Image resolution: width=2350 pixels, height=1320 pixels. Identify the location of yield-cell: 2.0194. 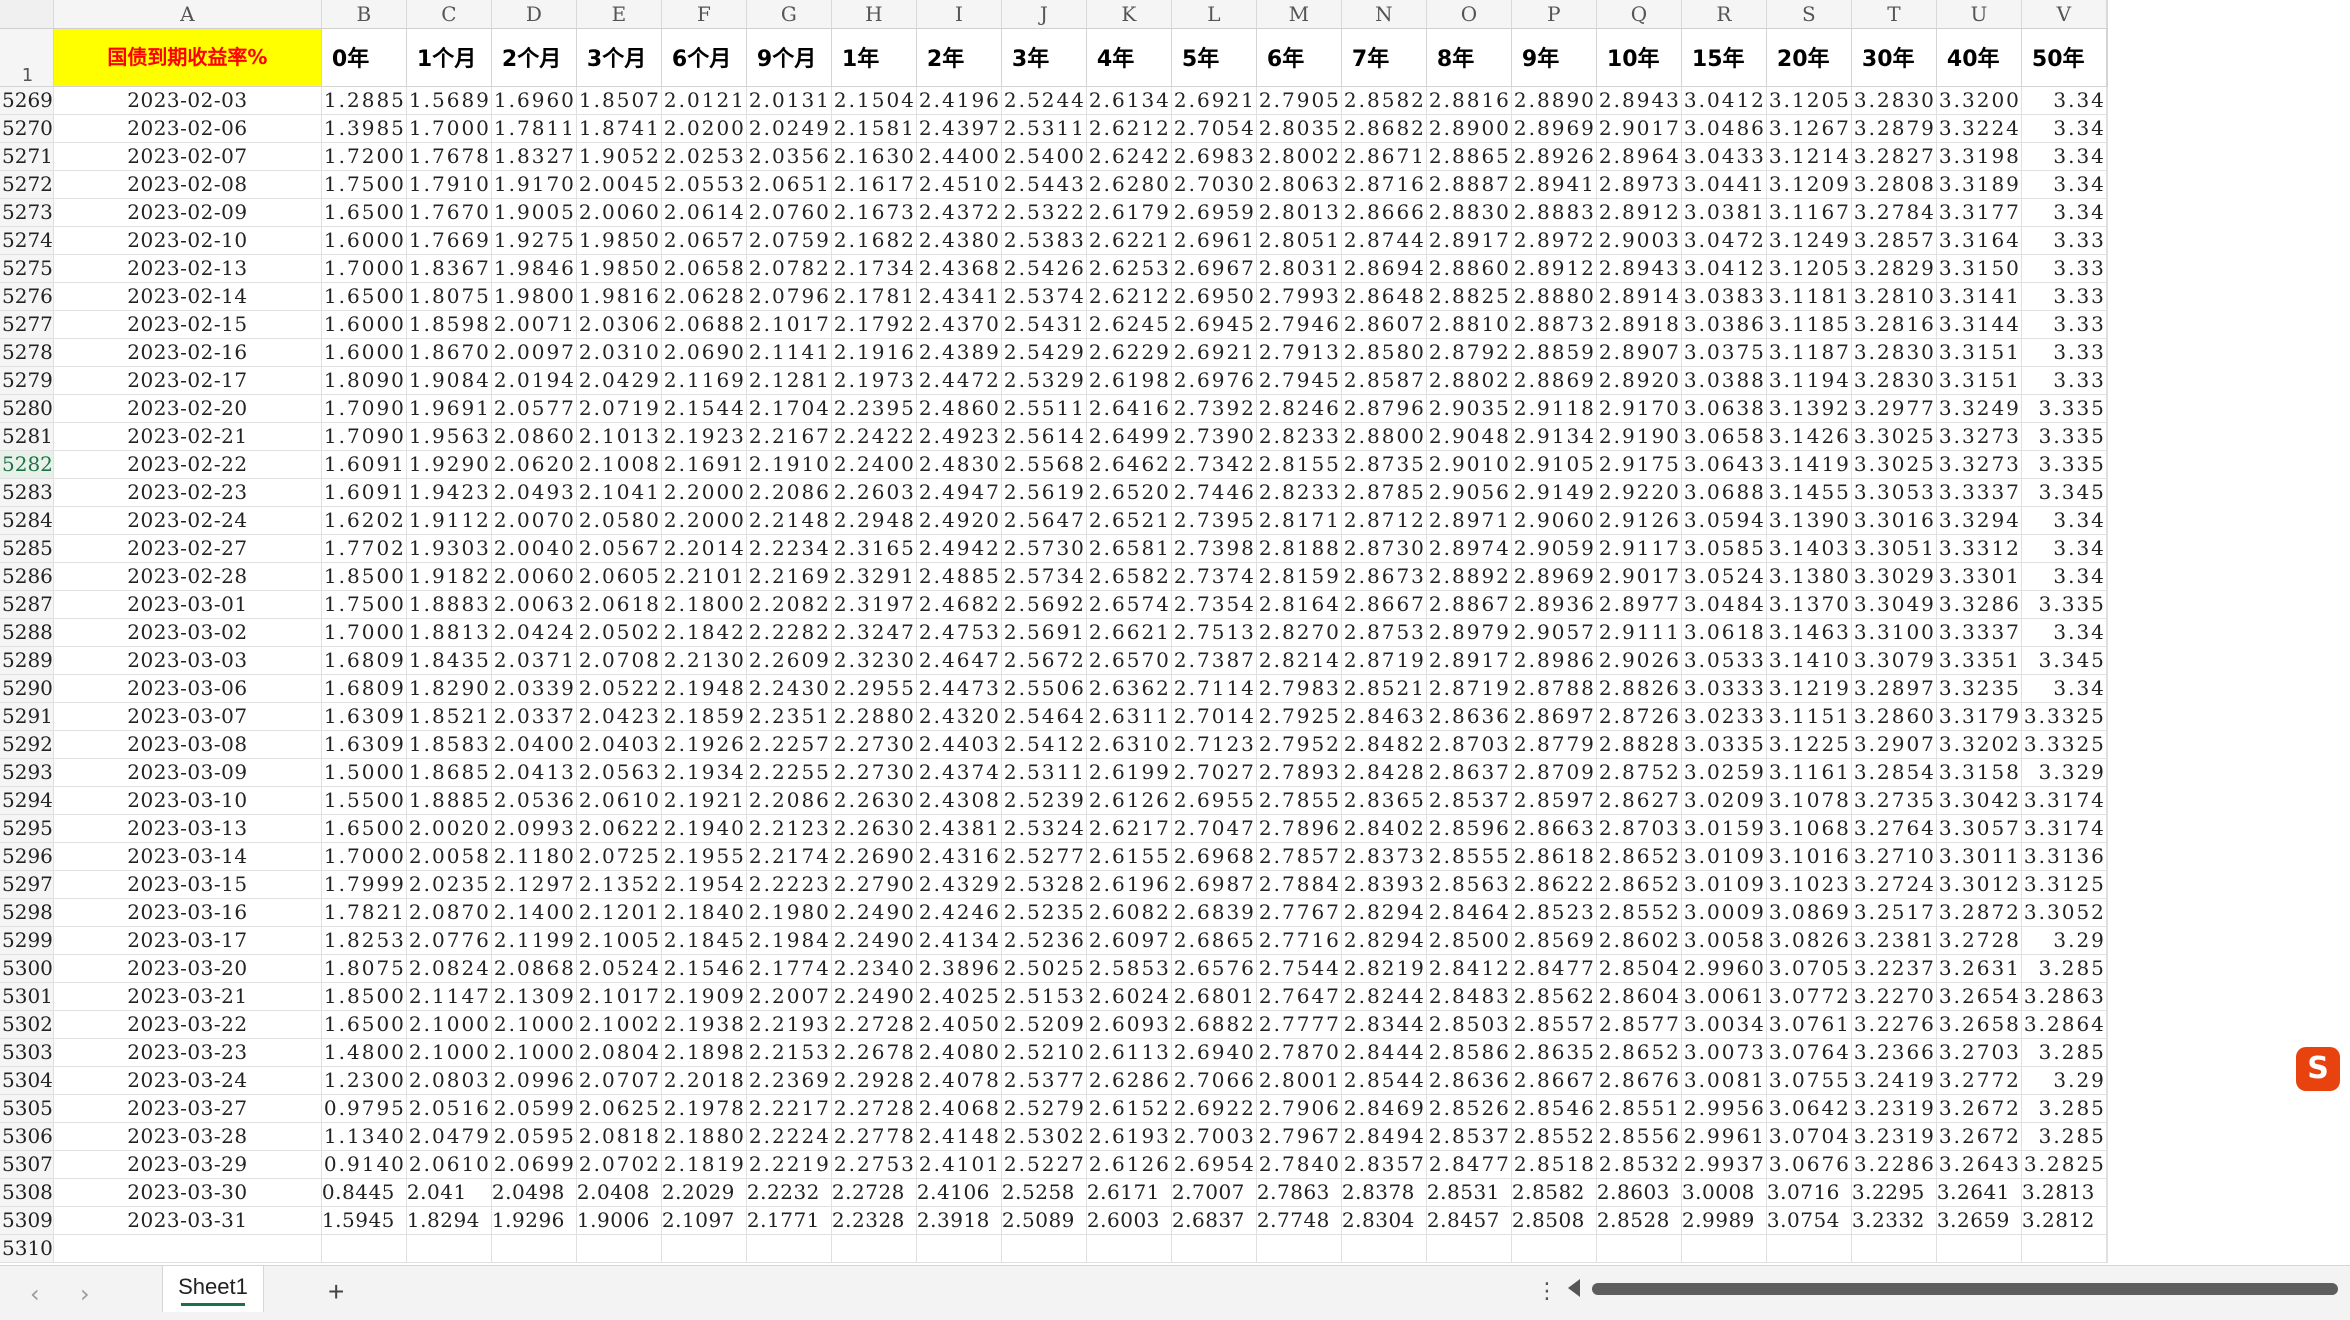
(534, 380).